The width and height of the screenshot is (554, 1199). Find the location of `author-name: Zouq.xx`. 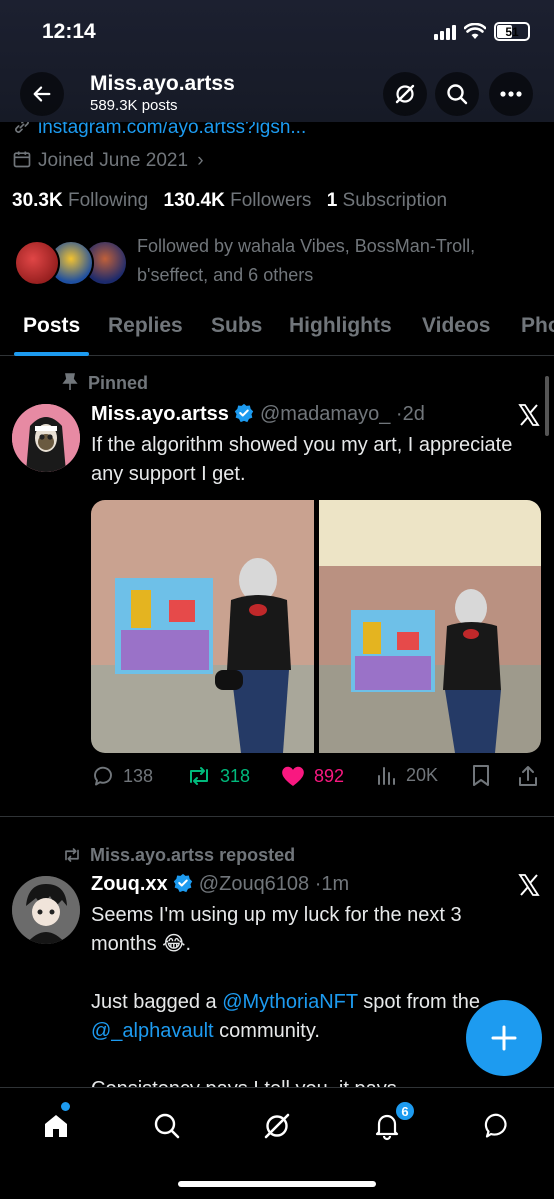

author-name: Zouq.xx is located at coordinates (129, 884).